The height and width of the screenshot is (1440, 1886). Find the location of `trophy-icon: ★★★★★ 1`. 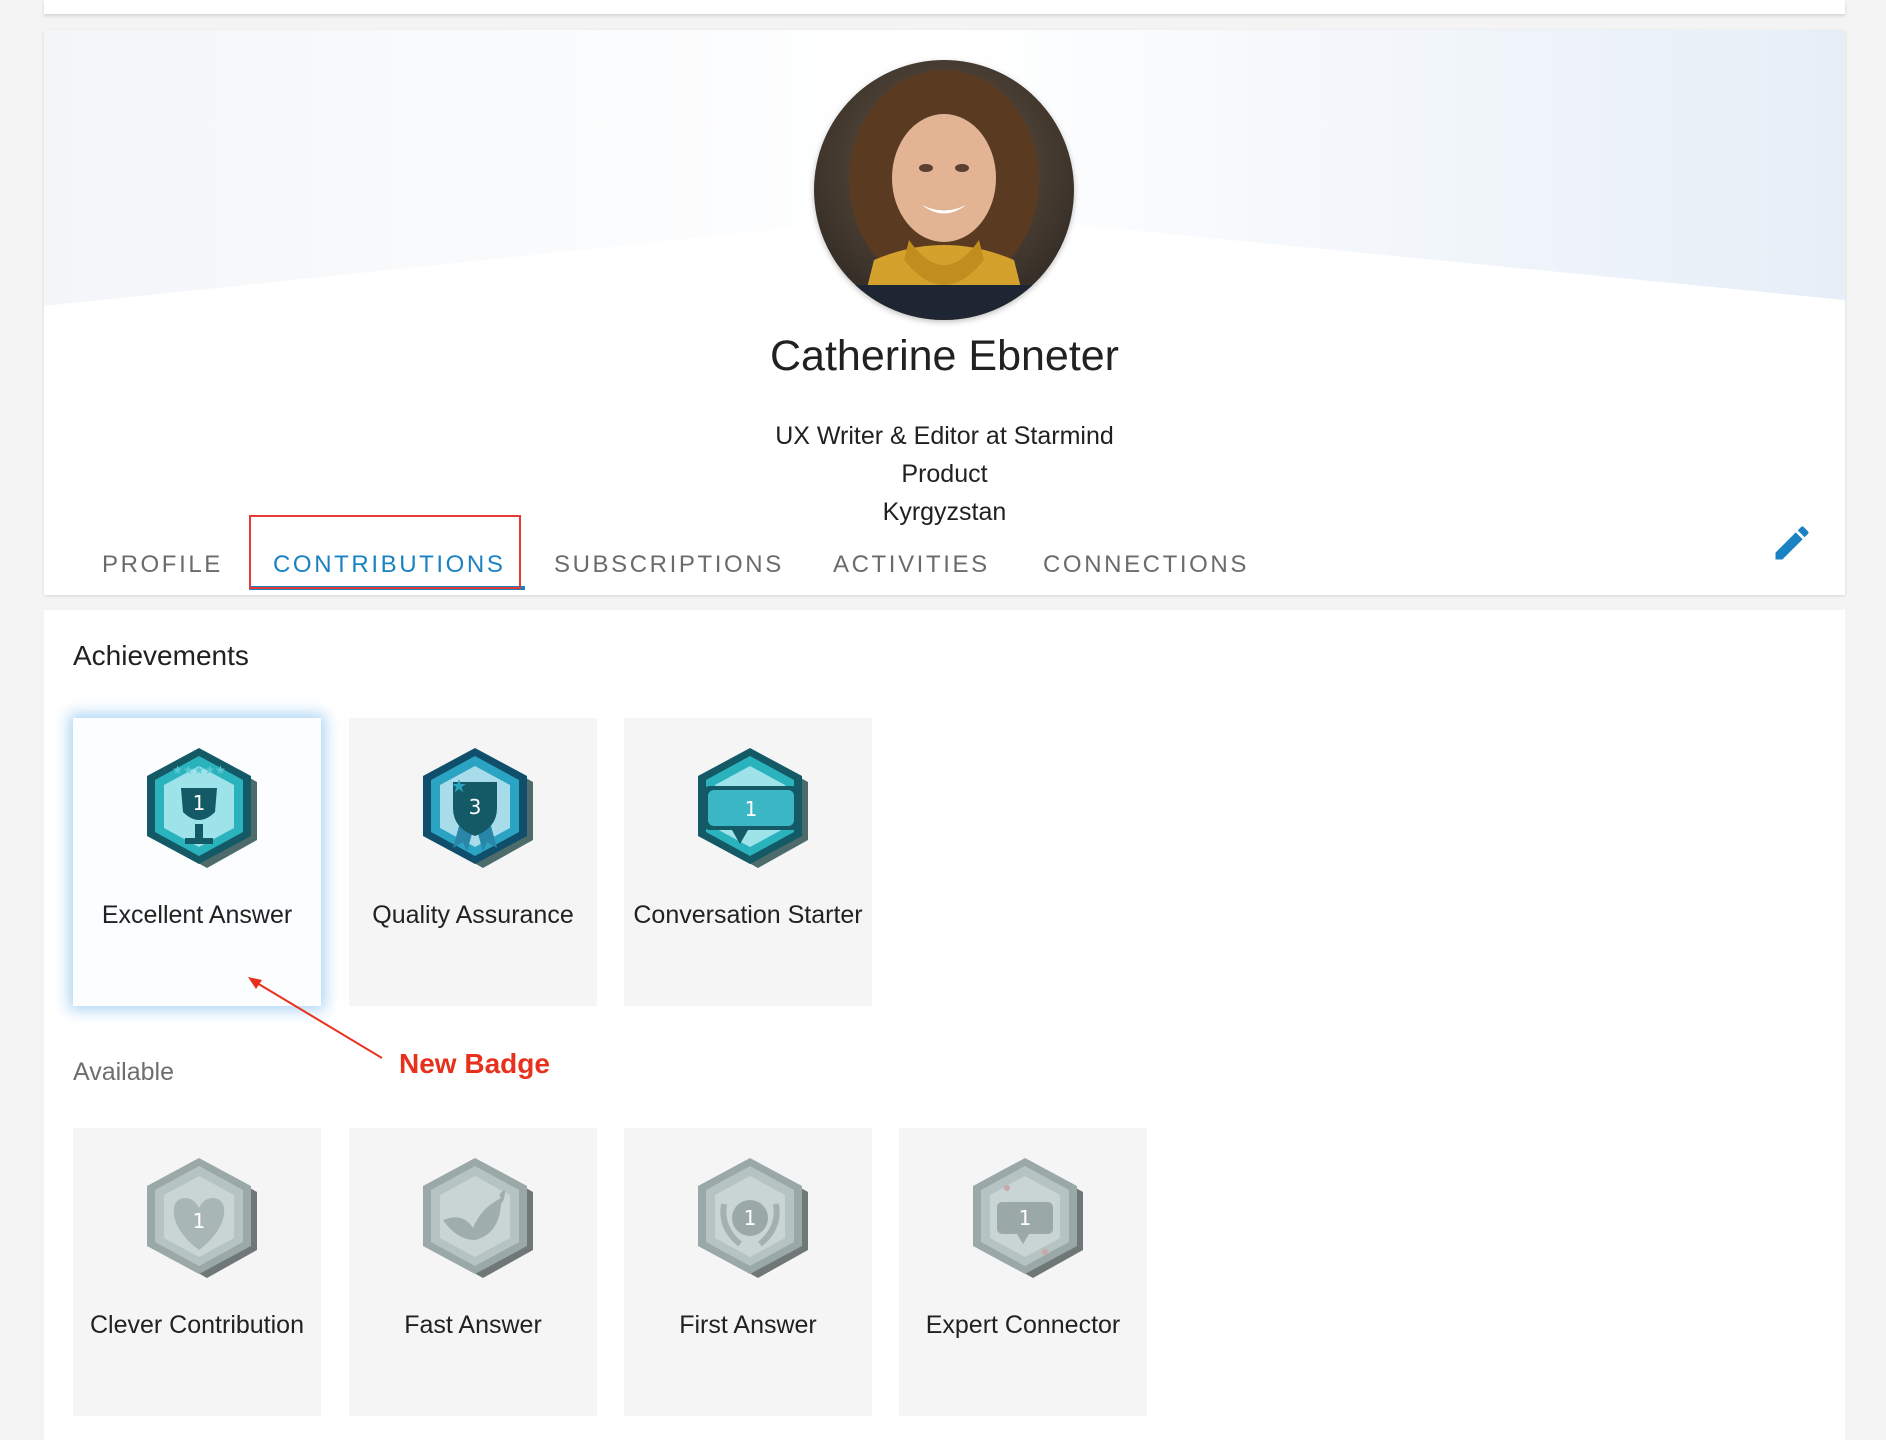

trophy-icon: ★★★★★ 1 is located at coordinates (202, 808).